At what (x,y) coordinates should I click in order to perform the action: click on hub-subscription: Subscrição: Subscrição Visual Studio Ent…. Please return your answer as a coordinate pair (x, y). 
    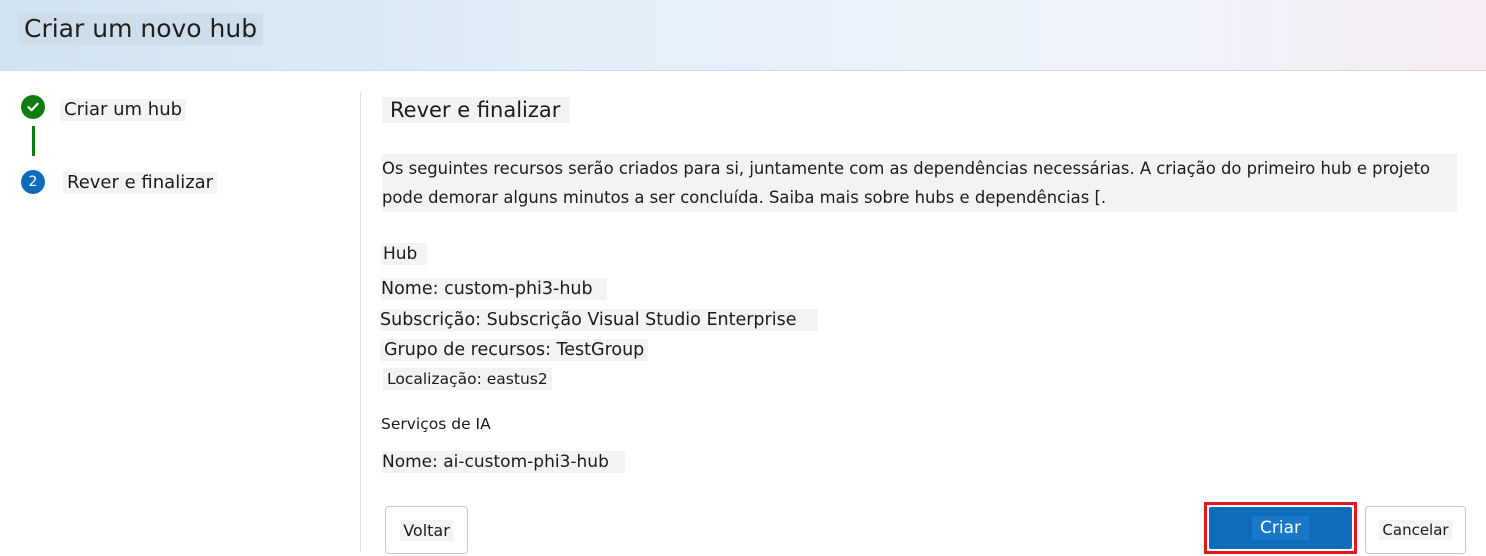
    Looking at the image, I should click on (599, 320).